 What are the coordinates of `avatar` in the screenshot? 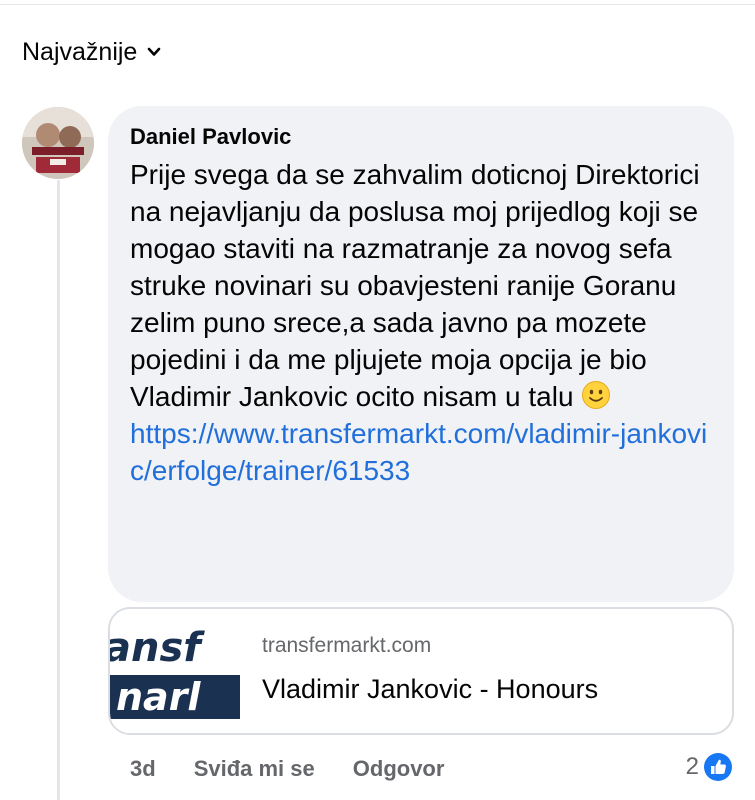 It's located at (58, 143).